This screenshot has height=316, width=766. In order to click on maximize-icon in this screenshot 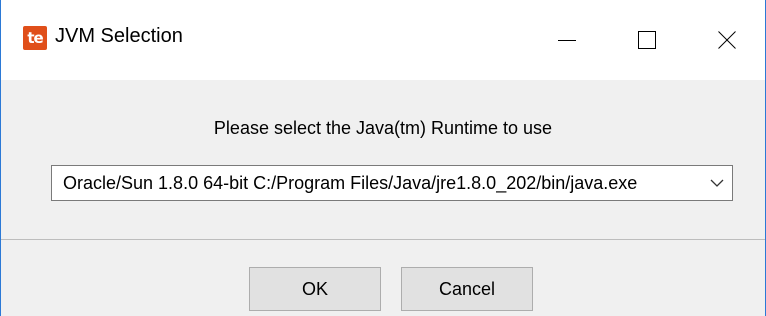, I will do `click(647, 40)`.